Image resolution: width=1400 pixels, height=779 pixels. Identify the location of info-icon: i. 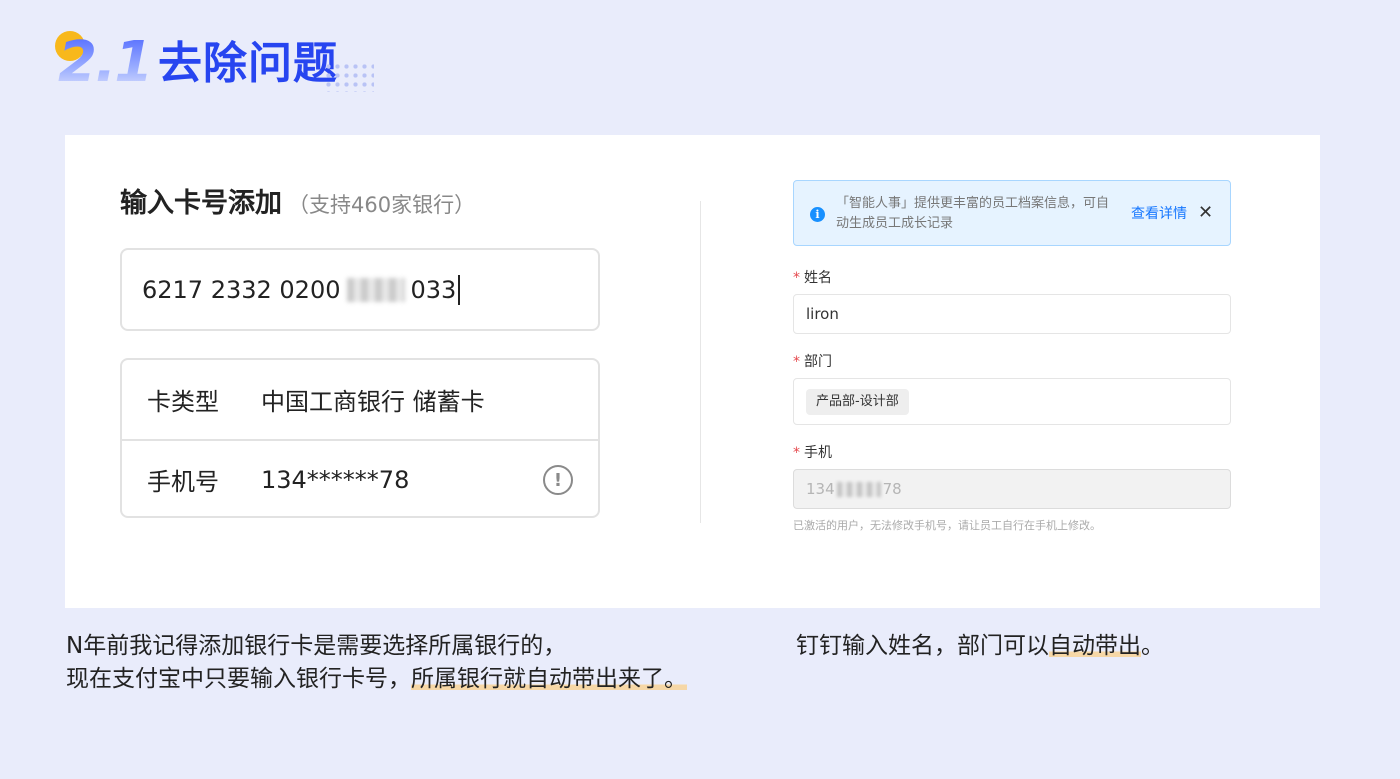
(817, 214).